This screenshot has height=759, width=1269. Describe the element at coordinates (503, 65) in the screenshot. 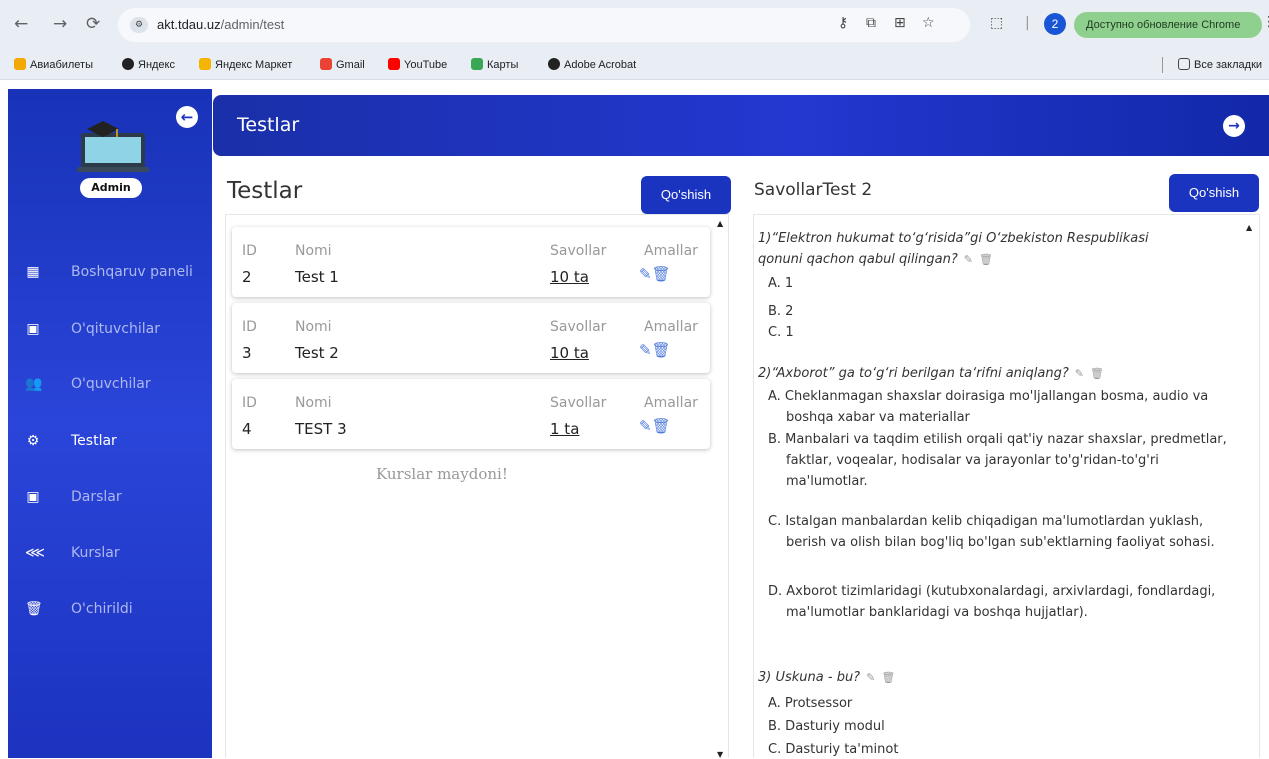

I see `bookmark-label: Карты` at that location.